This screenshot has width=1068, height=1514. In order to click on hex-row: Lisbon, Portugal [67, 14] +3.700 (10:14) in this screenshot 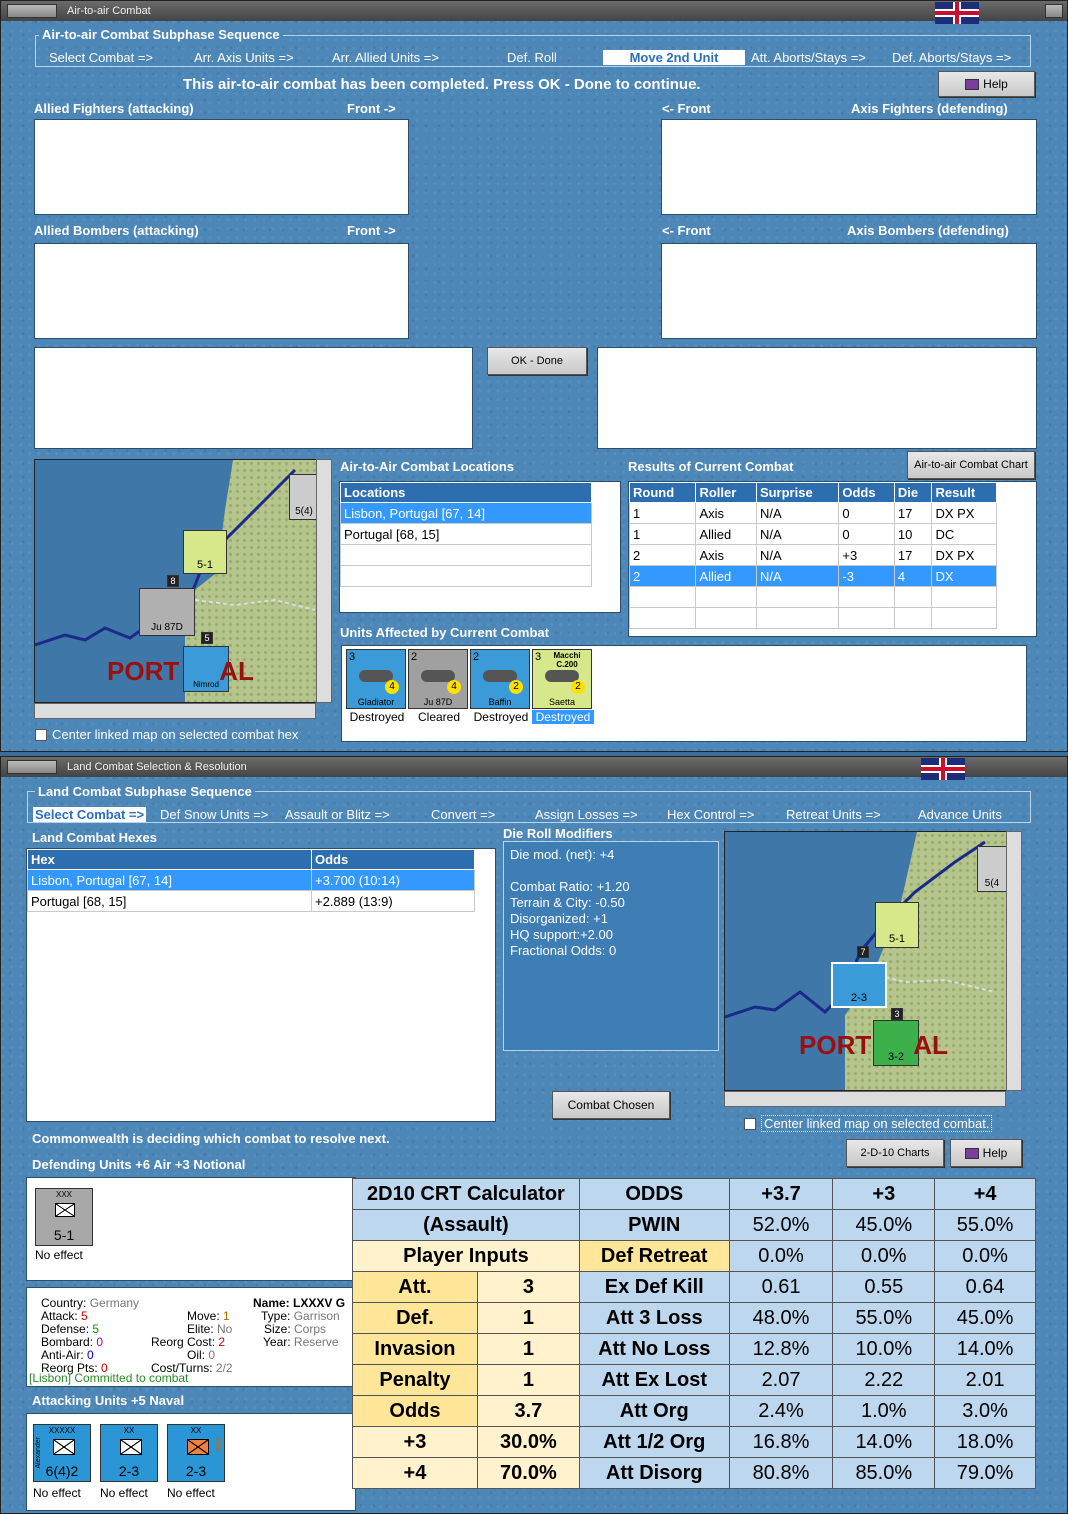, I will do `click(251, 880)`.